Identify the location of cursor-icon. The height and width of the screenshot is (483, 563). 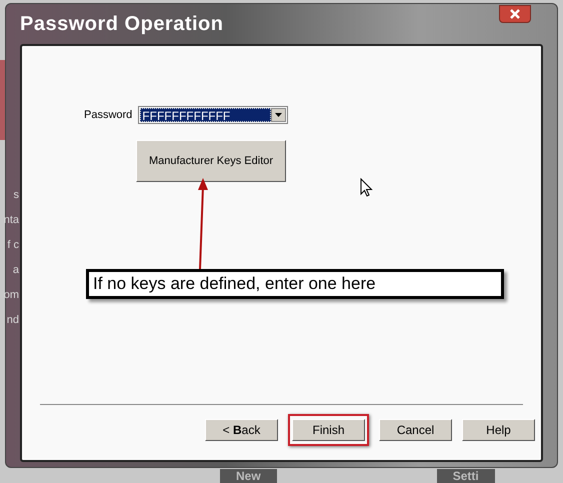
(366, 188).